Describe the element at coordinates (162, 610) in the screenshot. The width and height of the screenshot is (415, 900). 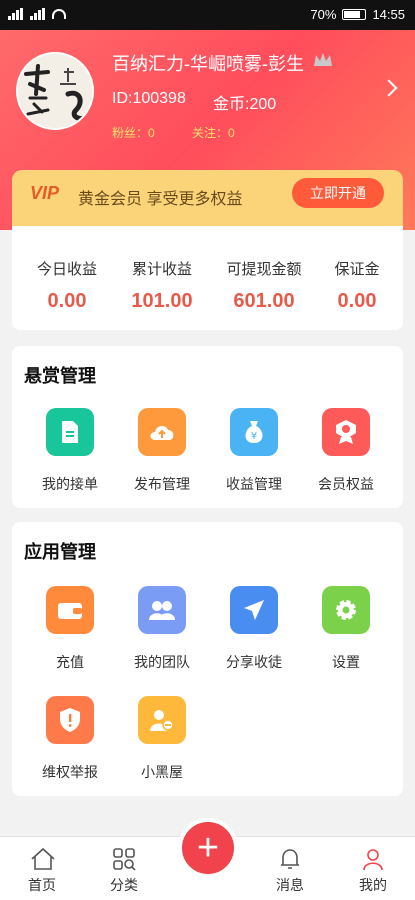
I see `team-icon` at that location.